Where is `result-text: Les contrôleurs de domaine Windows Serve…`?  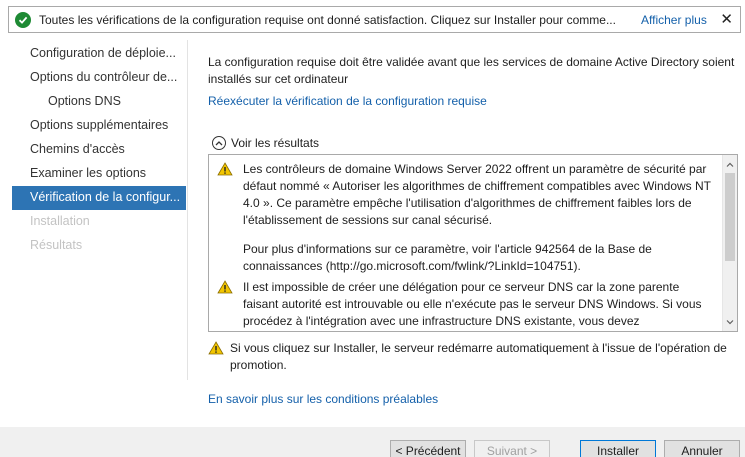 result-text: Les contrôleurs de domaine Windows Serve… is located at coordinates (477, 194).